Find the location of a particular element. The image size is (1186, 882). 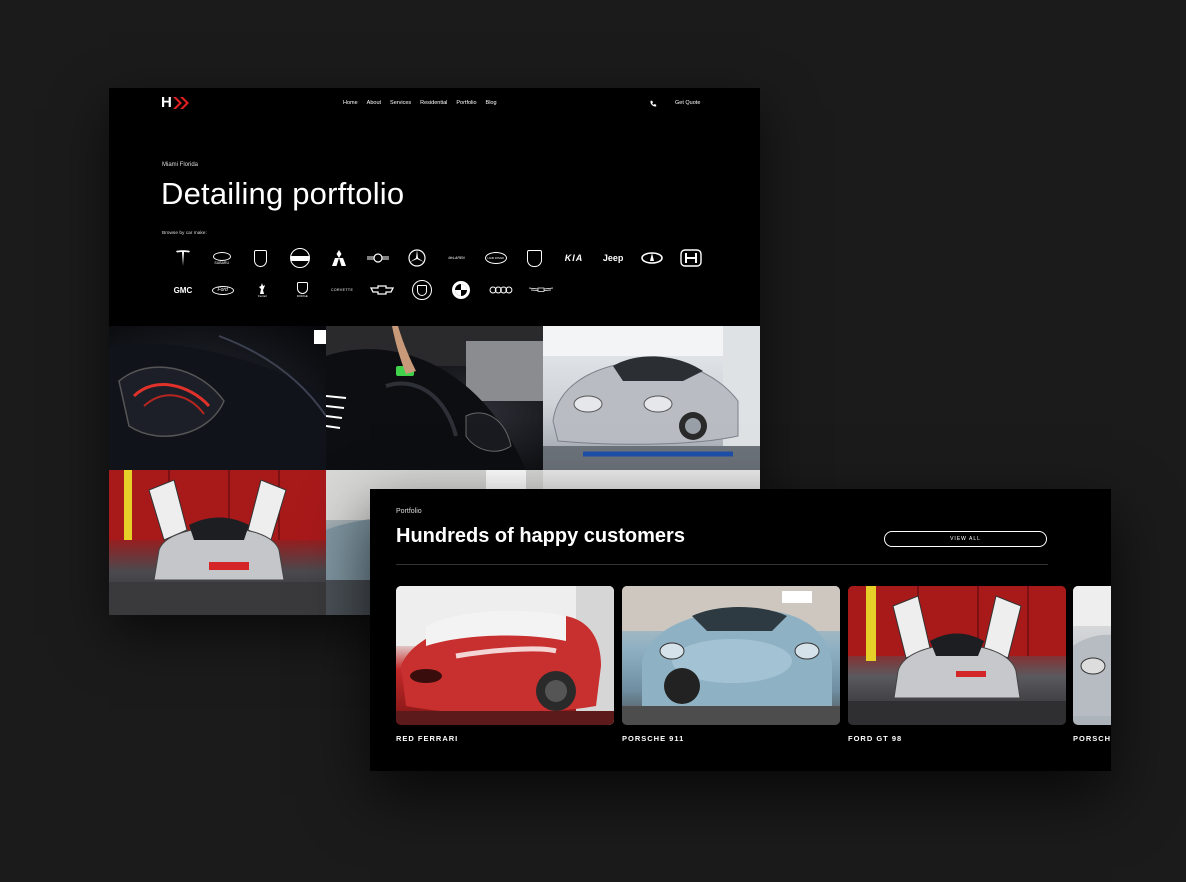

card-image-ford-gt is located at coordinates (957, 655).